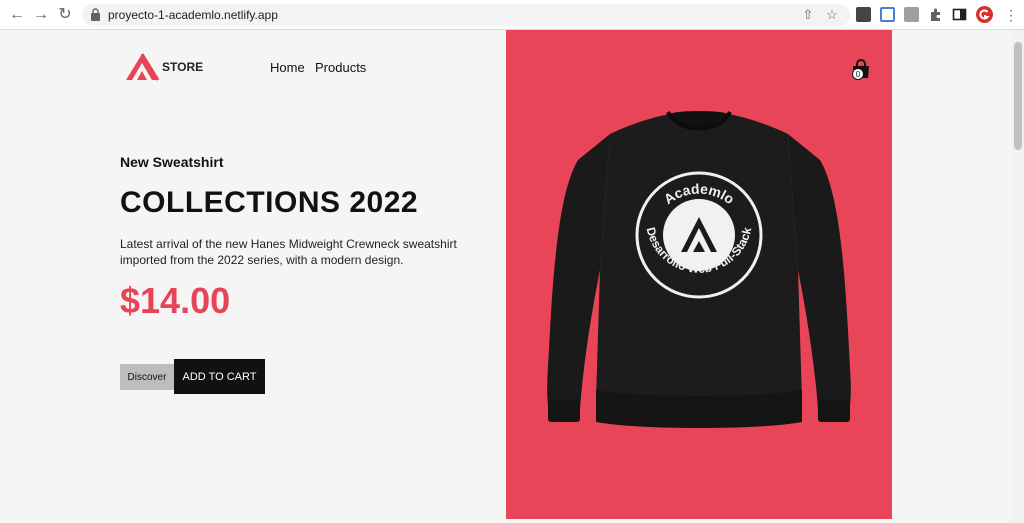 This screenshot has height=523, width=1024. Describe the element at coordinates (175, 300) in the screenshot. I see `product-price: $14.00` at that location.